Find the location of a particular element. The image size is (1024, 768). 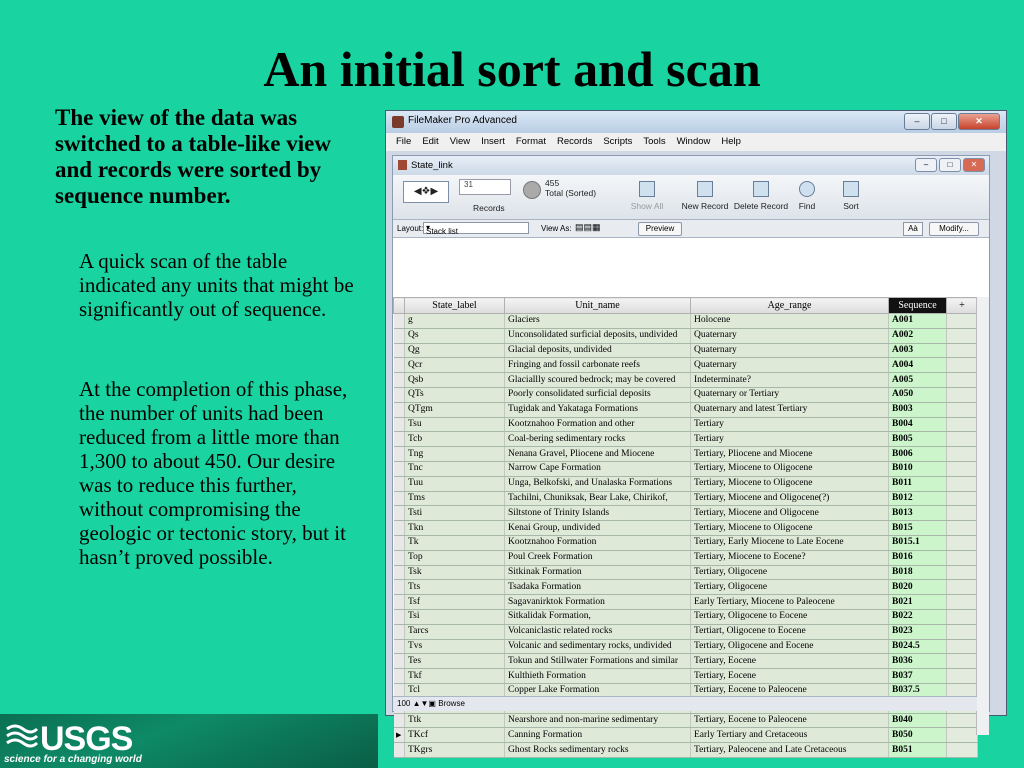

cell-unit-name: Kootznahoo Formation and other is located at coordinates (597, 425).